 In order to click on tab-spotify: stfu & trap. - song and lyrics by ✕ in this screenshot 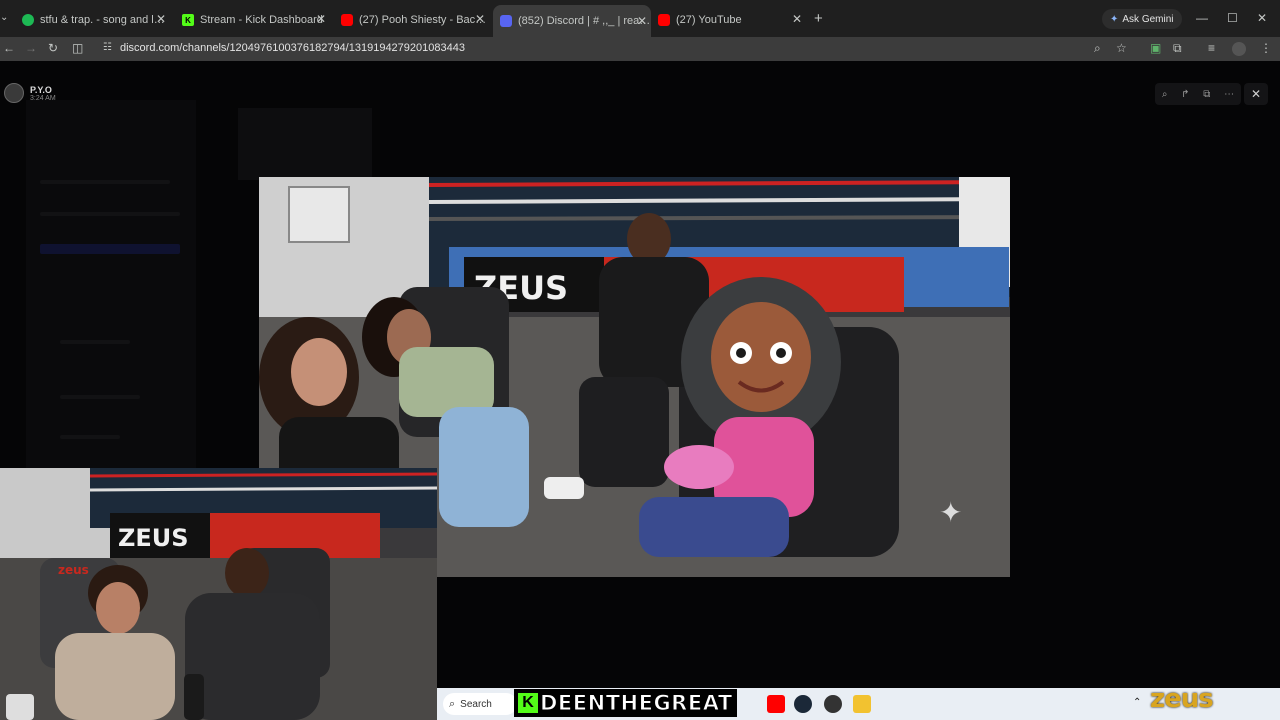, I will do `click(96, 20)`.